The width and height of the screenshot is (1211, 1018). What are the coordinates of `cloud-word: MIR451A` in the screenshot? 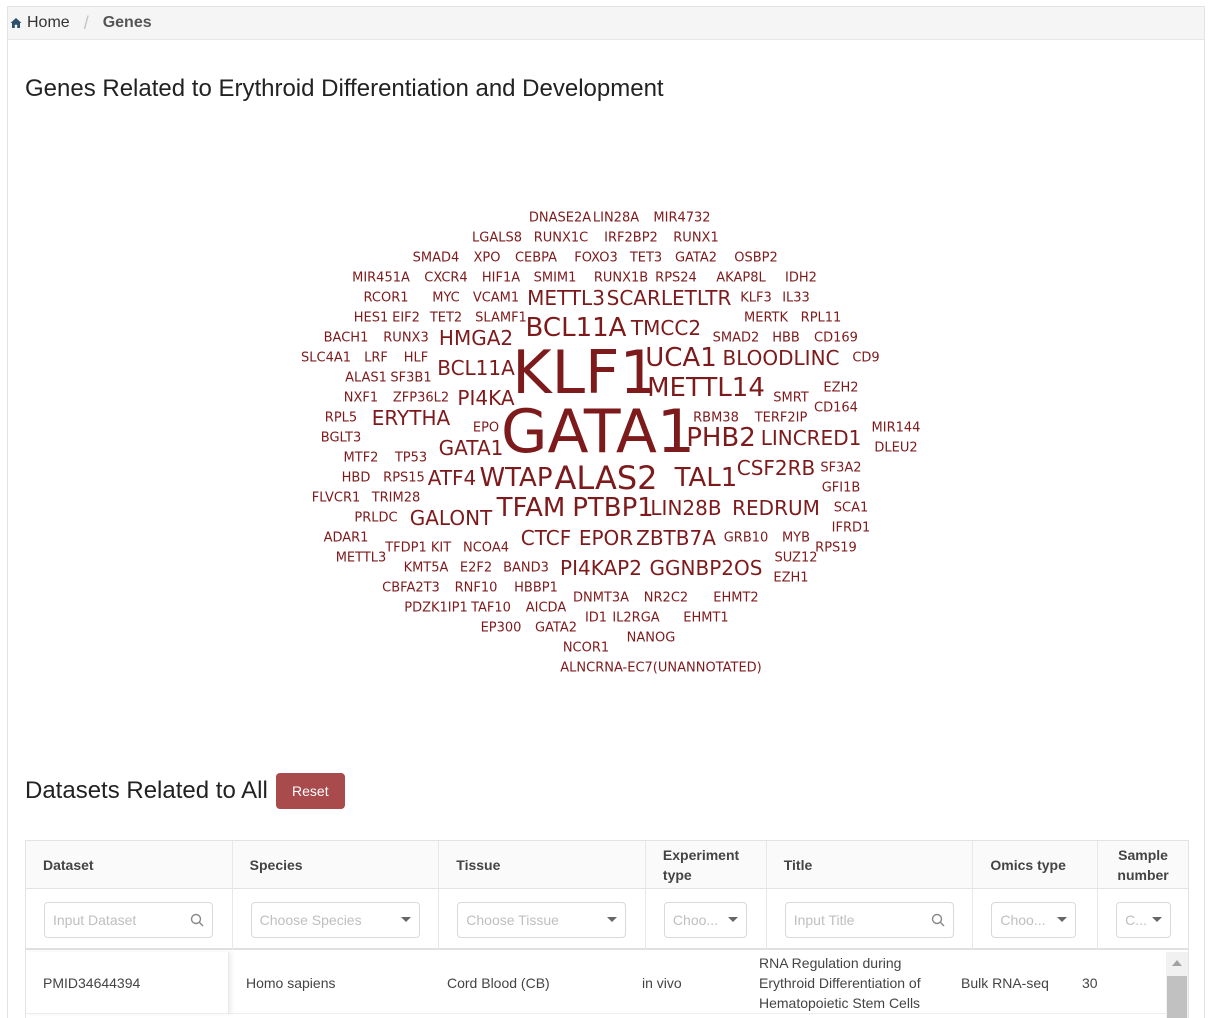 It's located at (381, 278).